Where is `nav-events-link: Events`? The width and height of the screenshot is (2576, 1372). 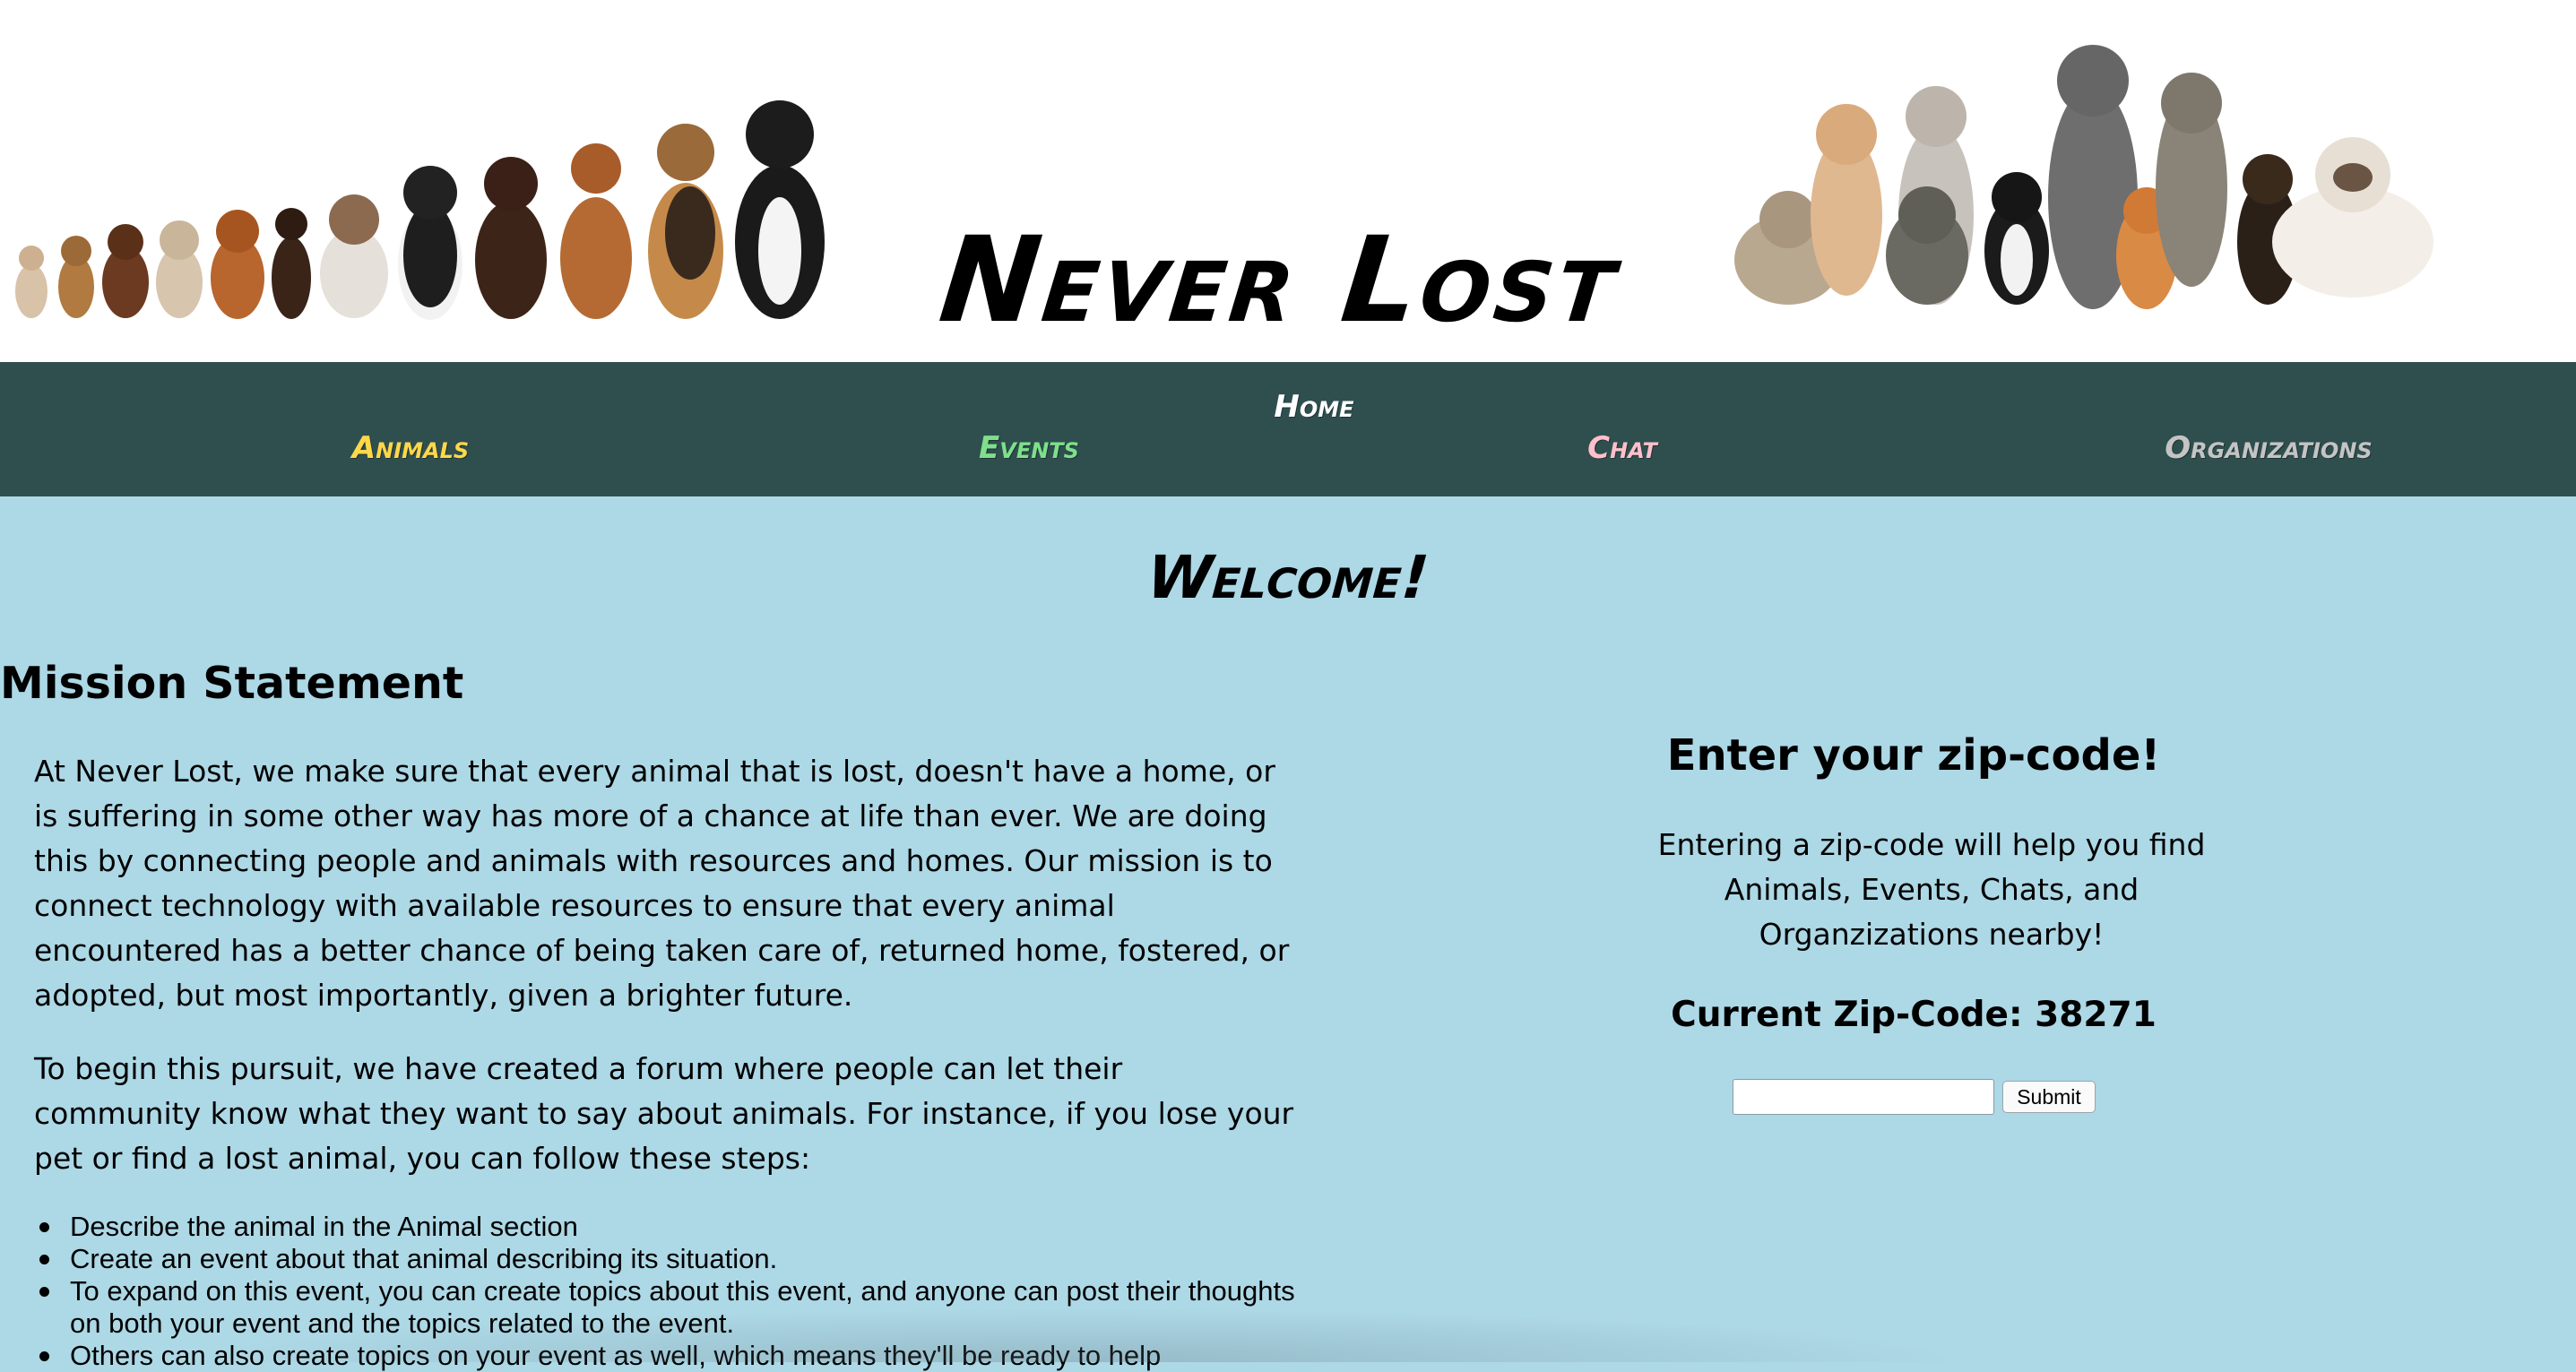
nav-events-link: Events is located at coordinates (1029, 448).